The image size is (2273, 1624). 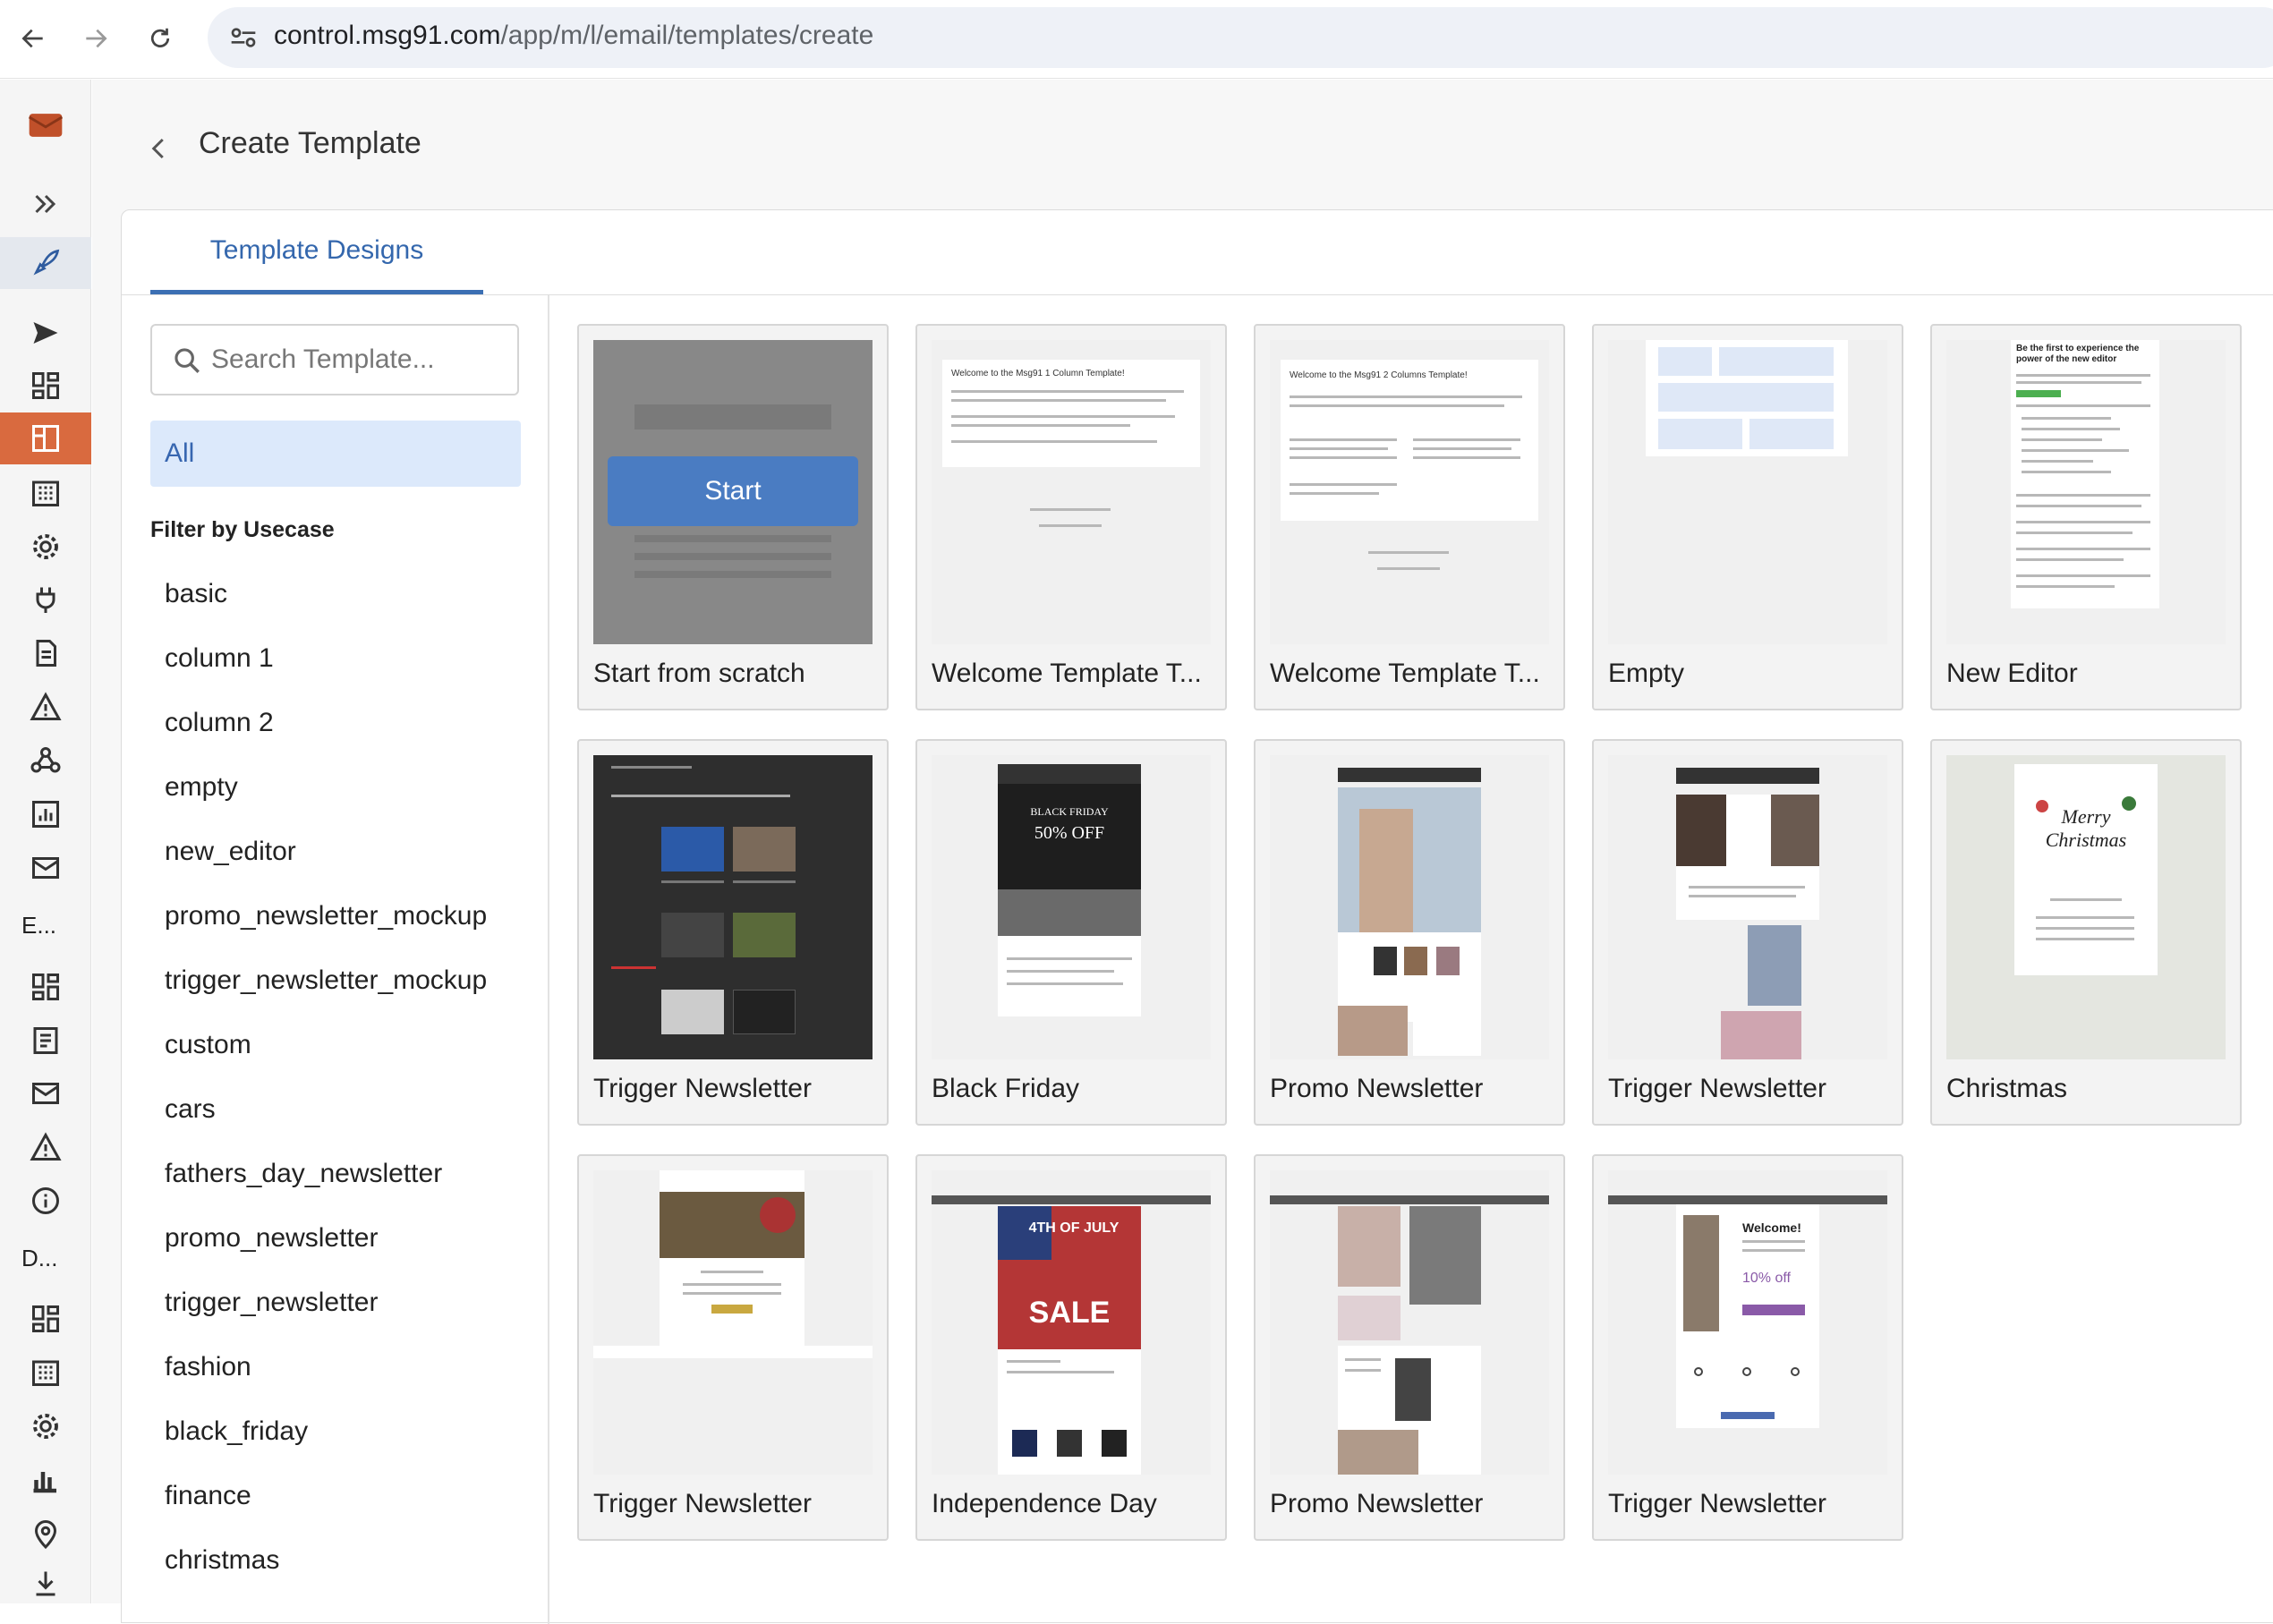 I want to click on back-chevron-icon, so click(x=159, y=148).